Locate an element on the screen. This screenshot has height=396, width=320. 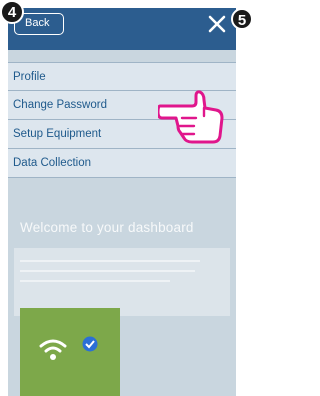
menu-item-profile: Profile is located at coordinates (122, 76).